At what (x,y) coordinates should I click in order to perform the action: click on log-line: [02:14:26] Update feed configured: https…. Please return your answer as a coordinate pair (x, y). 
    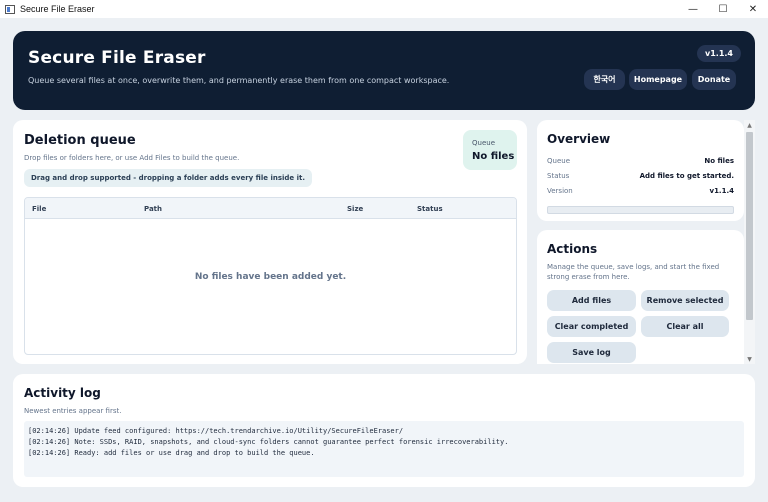
    Looking at the image, I should click on (216, 431).